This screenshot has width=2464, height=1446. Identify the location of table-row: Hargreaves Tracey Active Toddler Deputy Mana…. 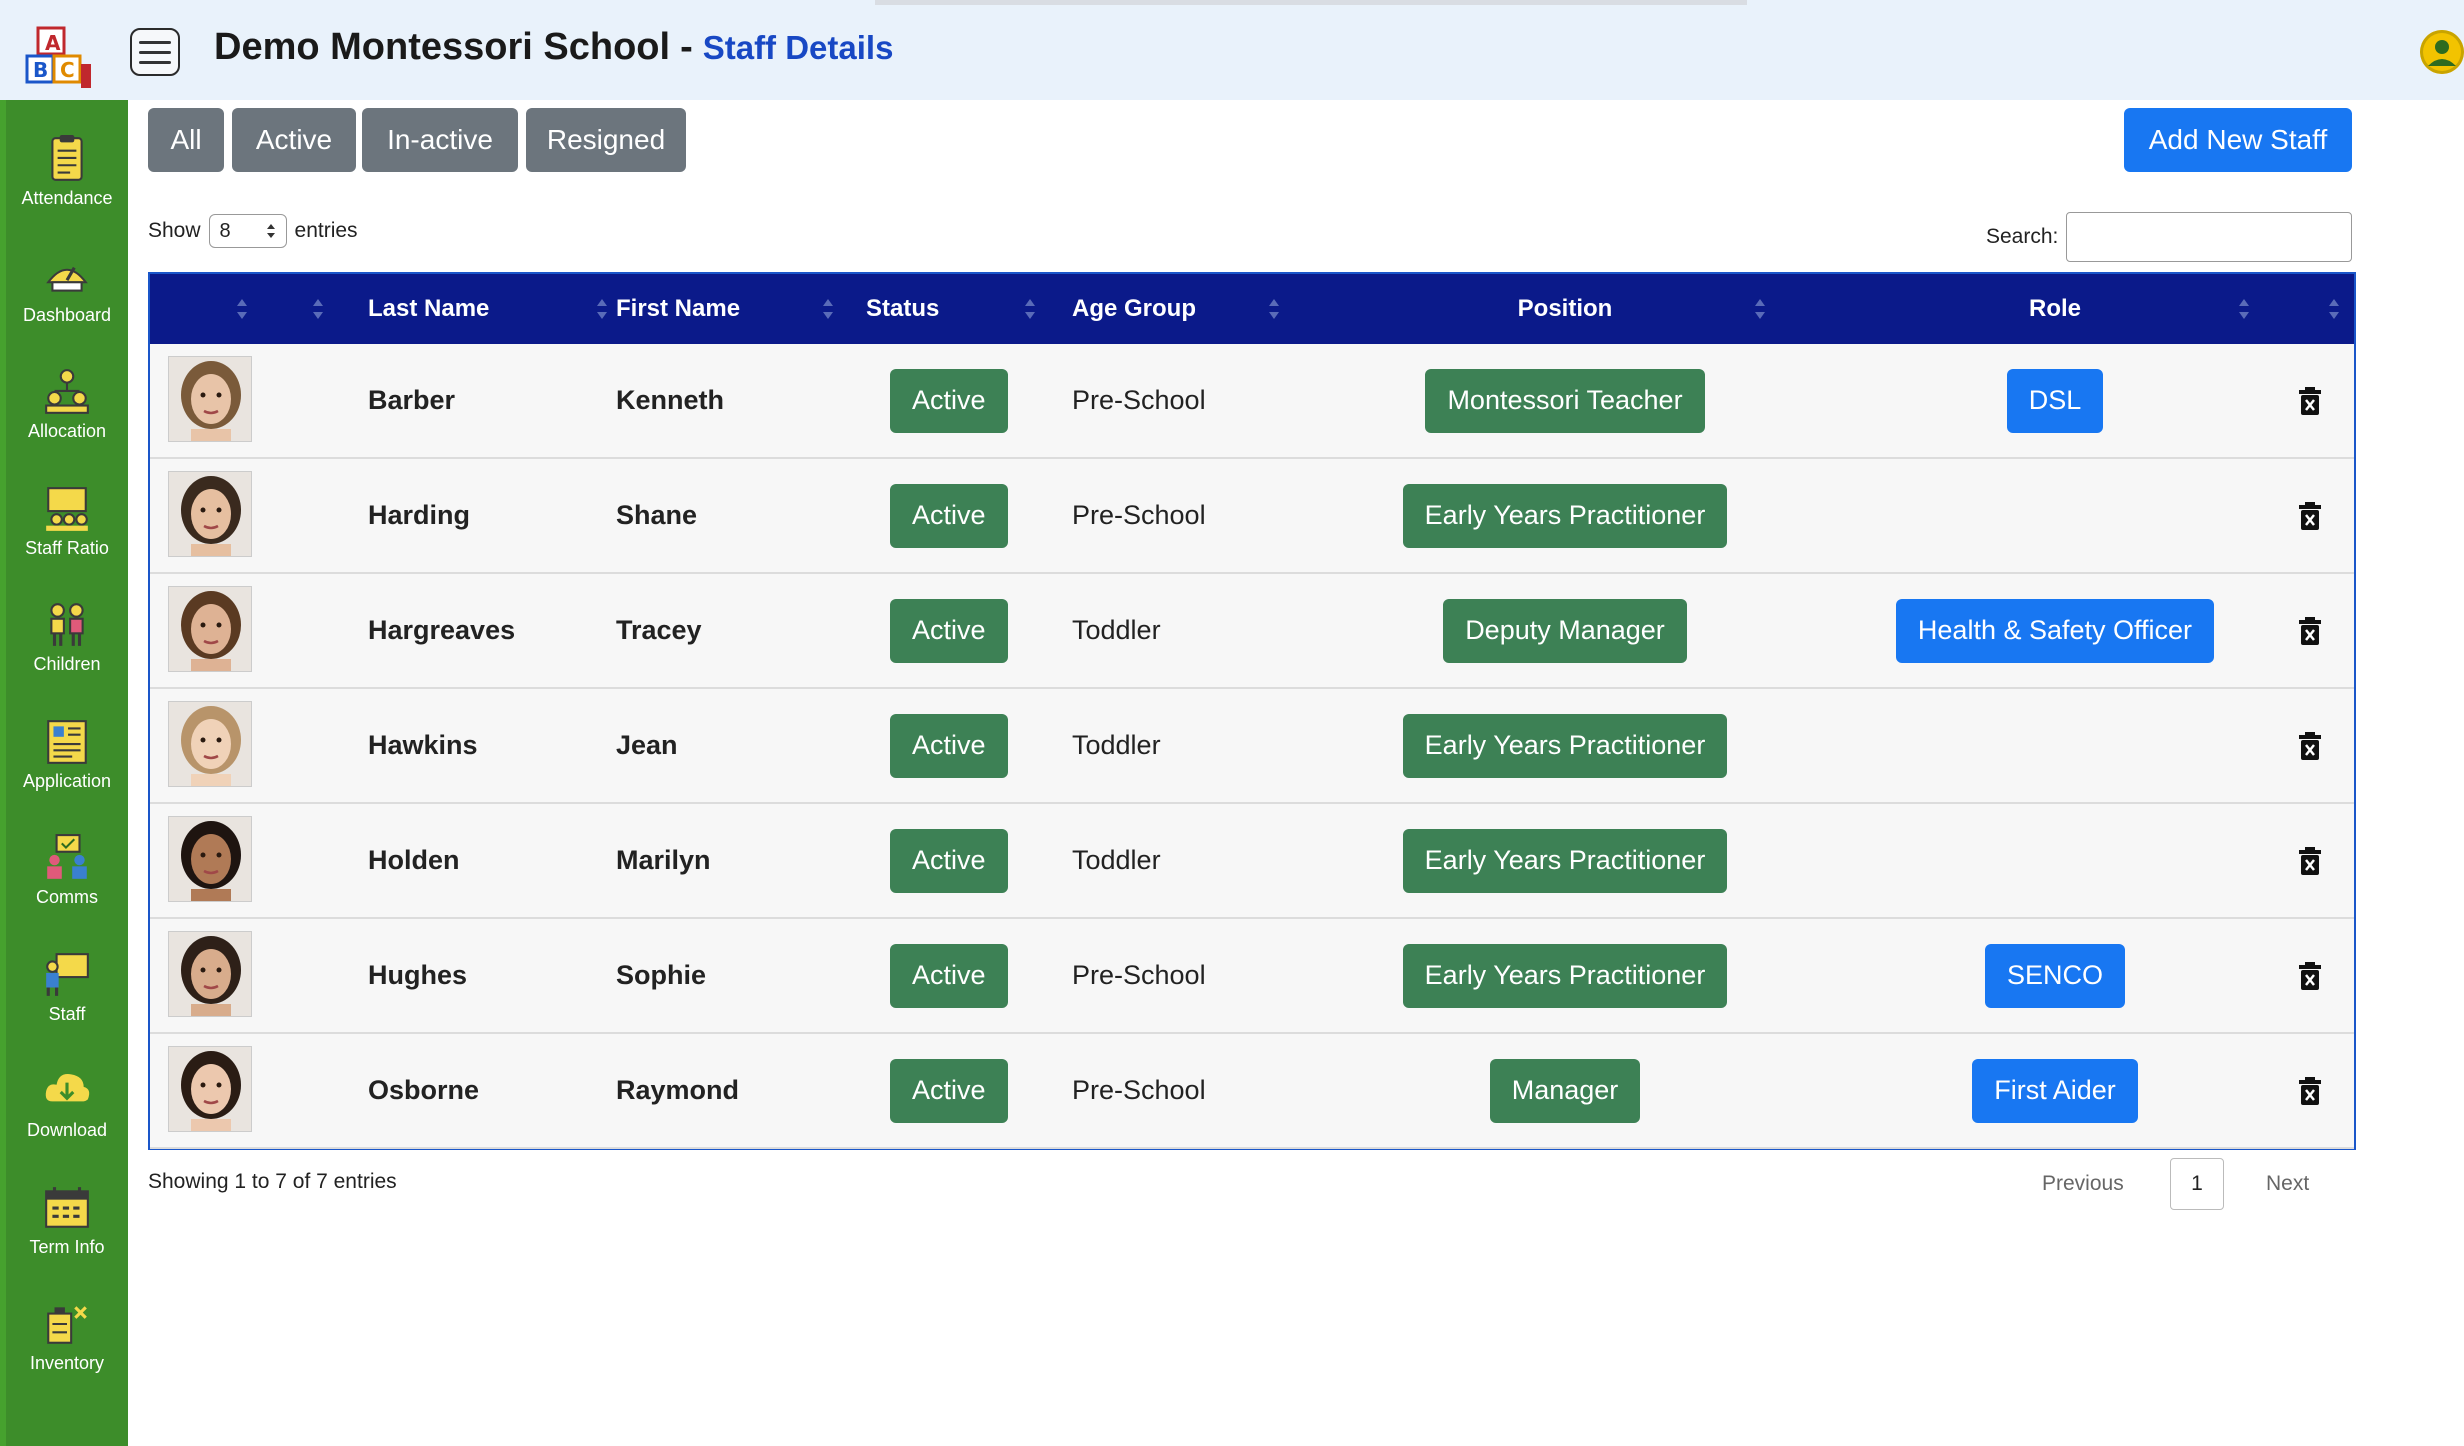
(1252, 631).